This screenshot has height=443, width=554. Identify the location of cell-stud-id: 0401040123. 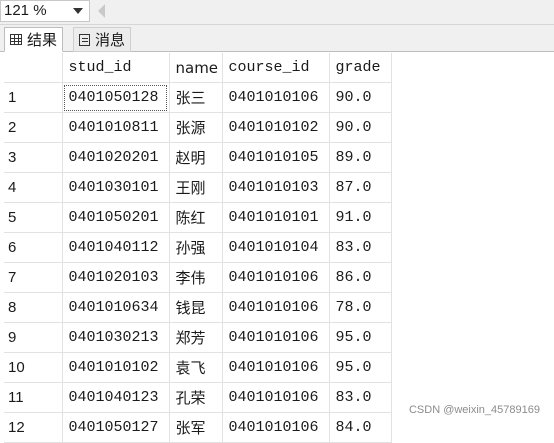
(116, 397).